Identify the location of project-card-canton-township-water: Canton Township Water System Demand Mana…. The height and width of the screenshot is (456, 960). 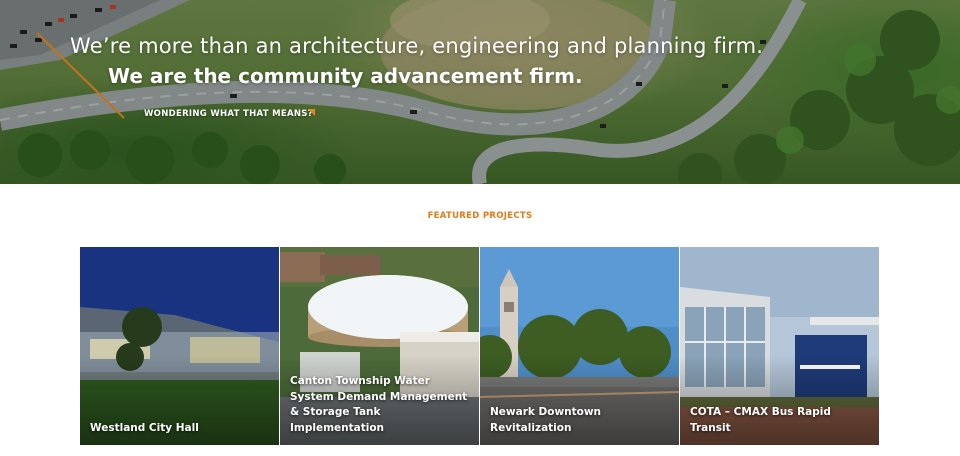
(379, 346).